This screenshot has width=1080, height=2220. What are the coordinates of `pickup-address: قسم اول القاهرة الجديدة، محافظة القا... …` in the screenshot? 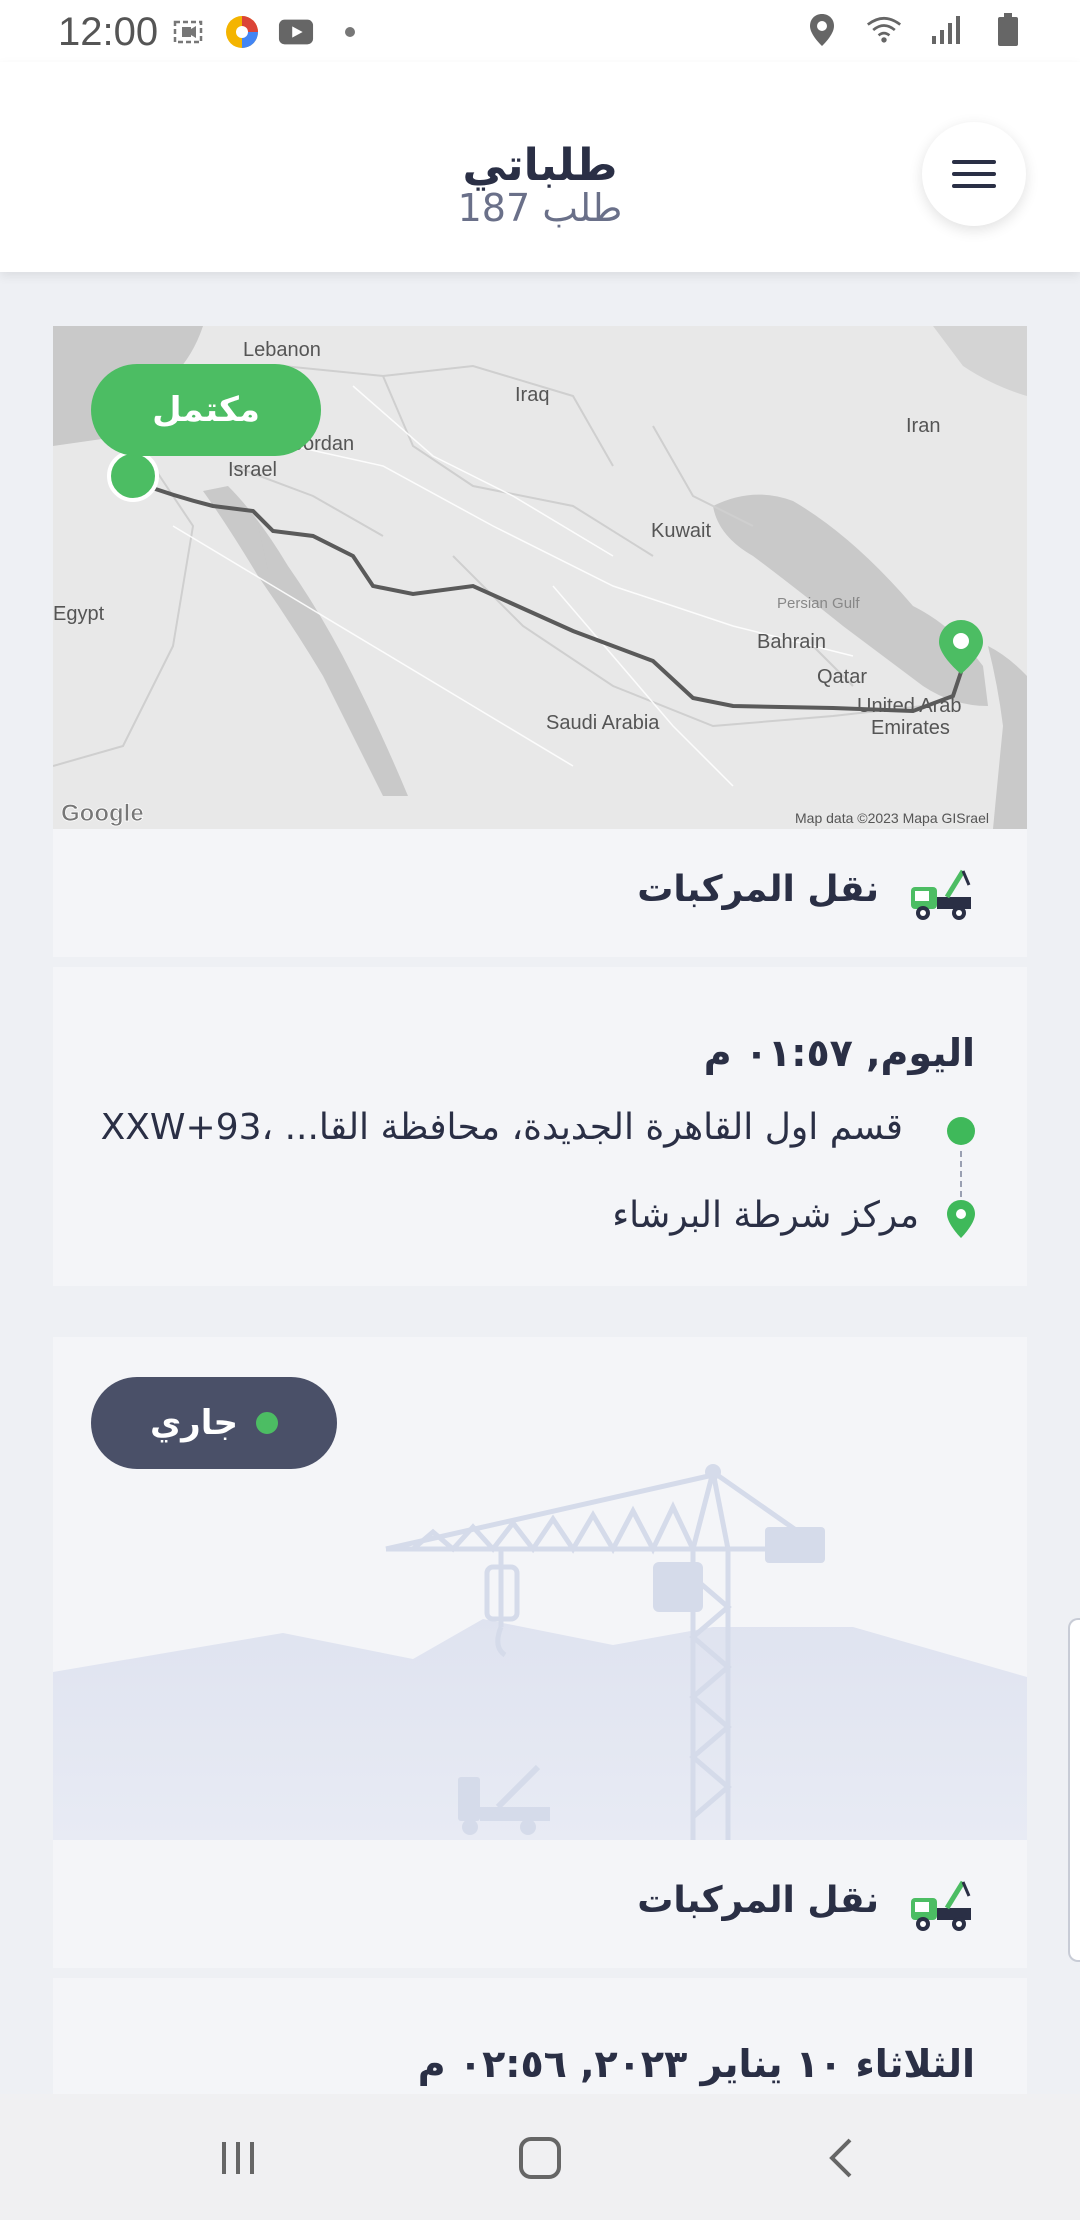 It's located at (501, 1127).